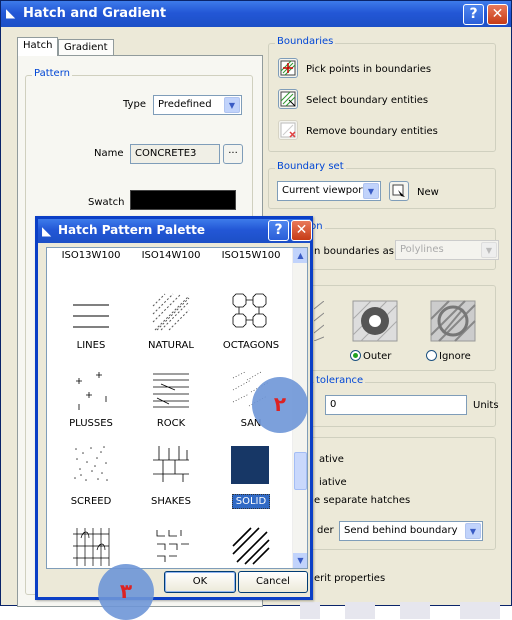 The width and height of the screenshot is (512, 620). Describe the element at coordinates (401, 530) in the screenshot. I see `draw-order-value: Send behind boundary` at that location.